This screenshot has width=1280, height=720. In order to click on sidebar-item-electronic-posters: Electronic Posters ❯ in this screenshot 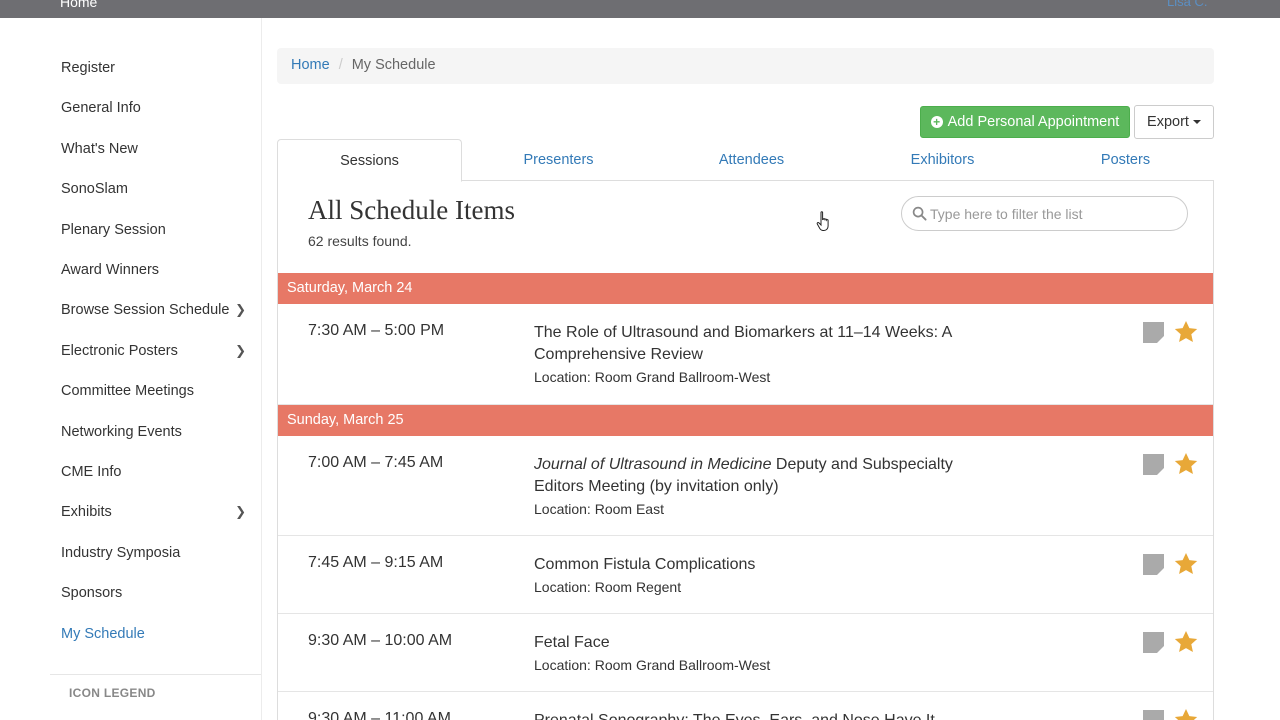, I will do `click(153, 351)`.